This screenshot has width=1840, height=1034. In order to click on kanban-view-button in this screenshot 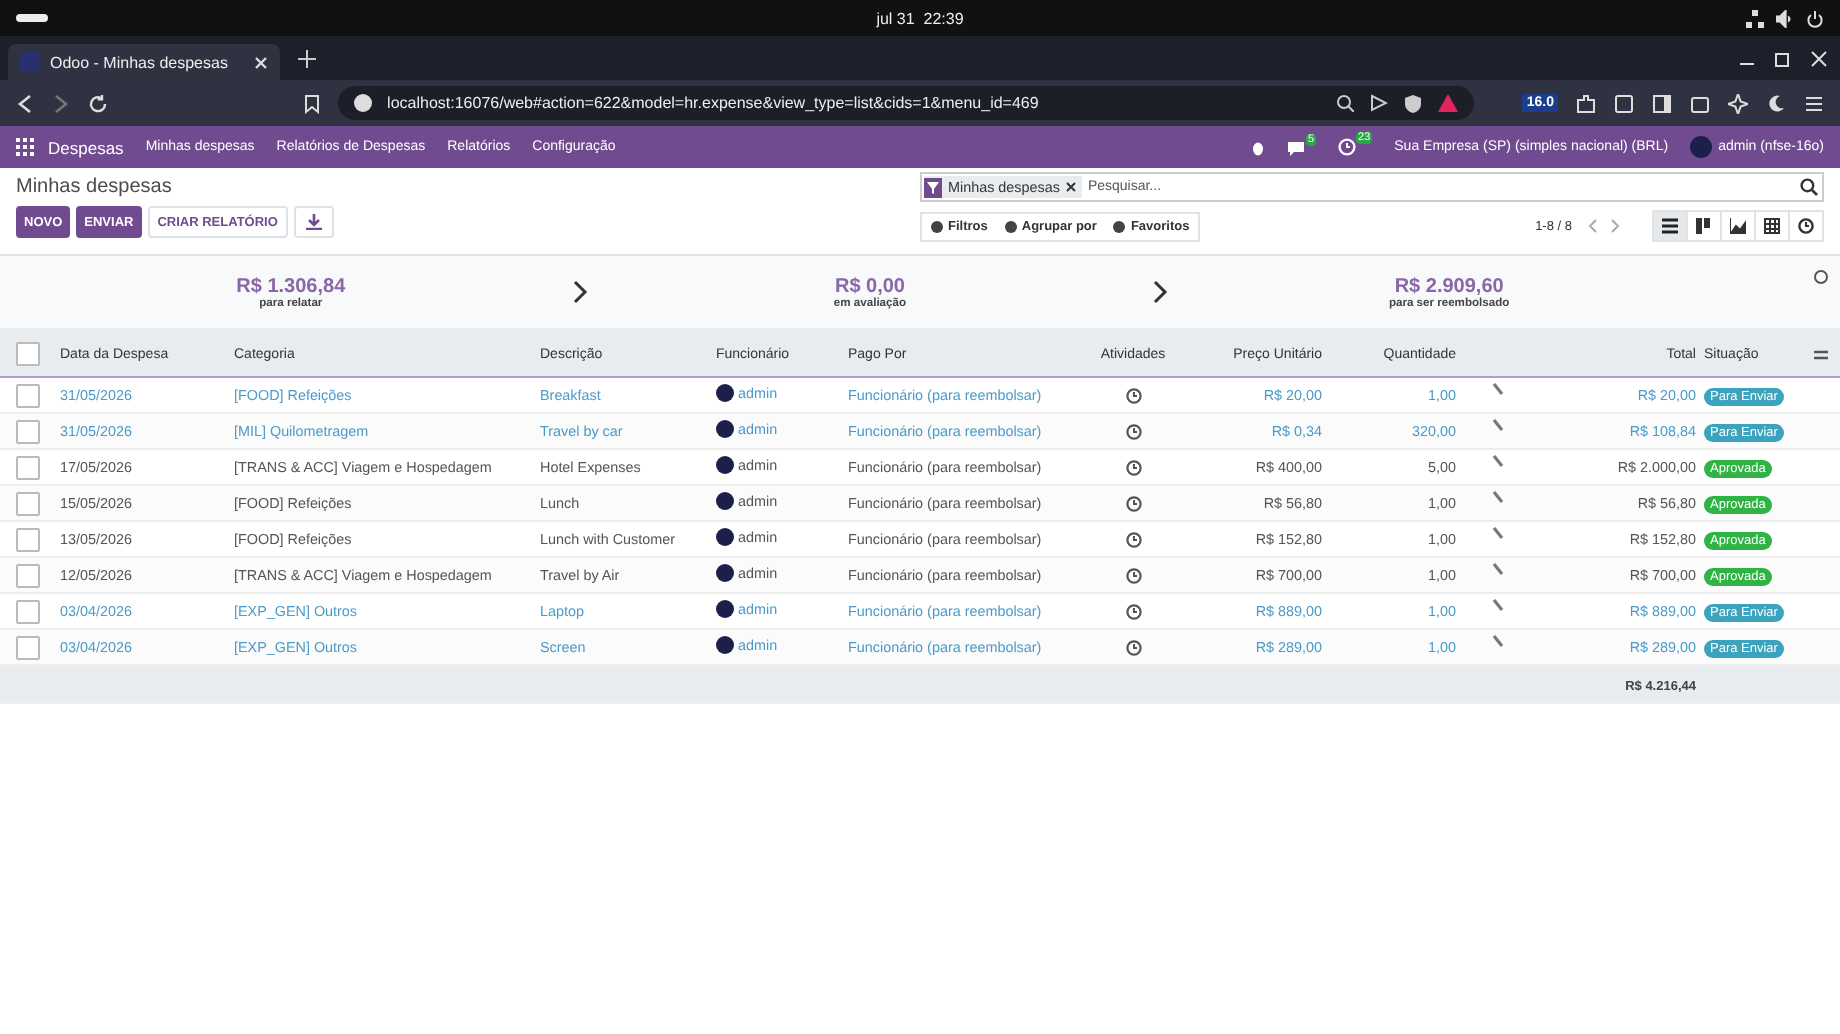, I will do `click(1704, 226)`.